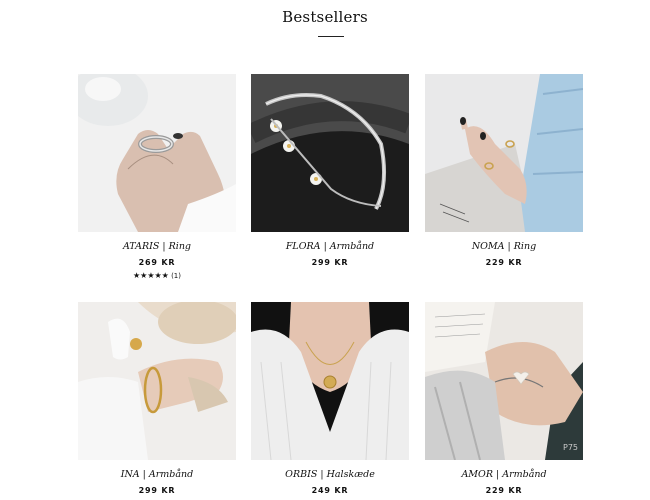 This screenshot has width=650, height=500. I want to click on product-card-orbis: ORBIS | Halskæde 249 KR, so click(330, 398).